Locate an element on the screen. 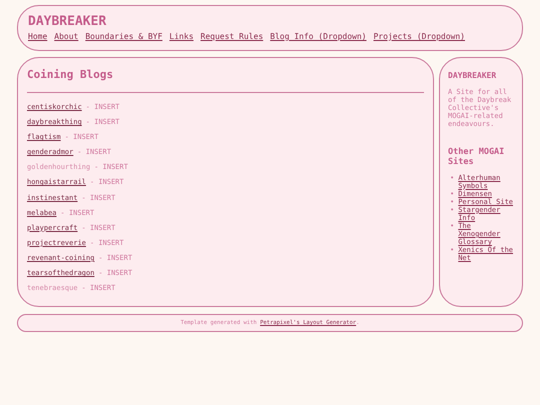 The image size is (540, 405). nav-link: Links is located at coordinates (181, 36).